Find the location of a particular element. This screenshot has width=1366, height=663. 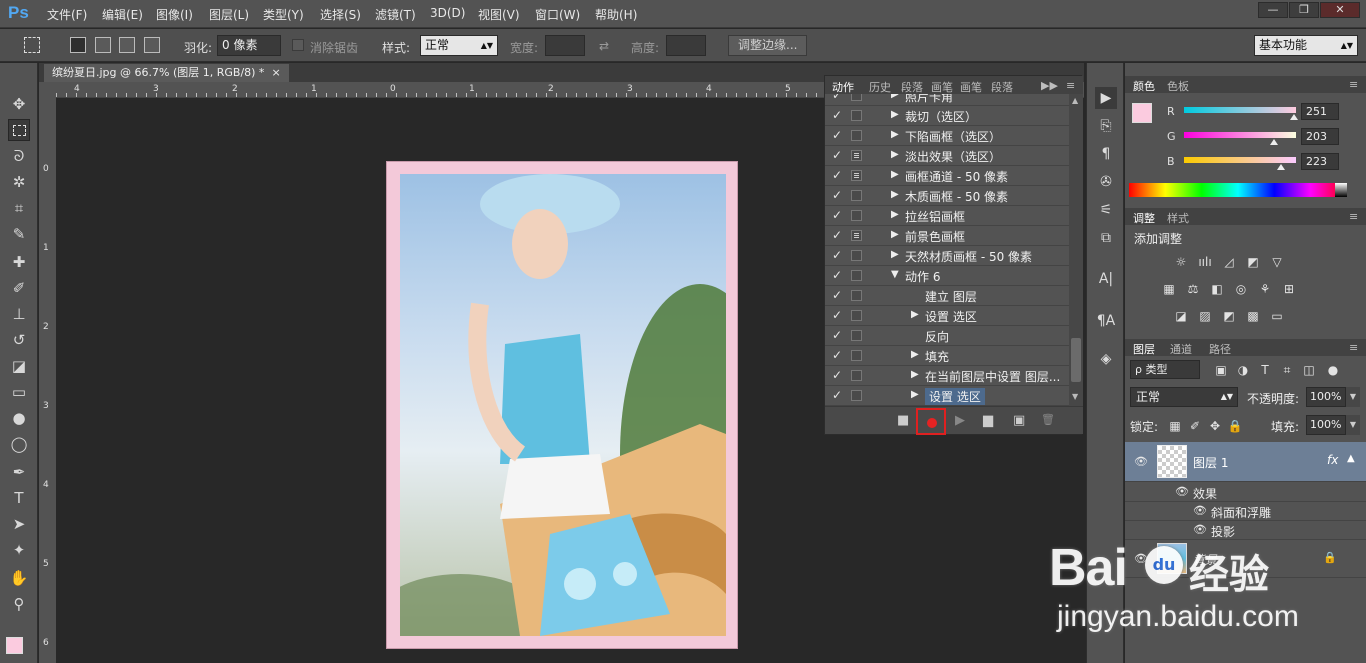

lock-pixels-icon: ✐ is located at coordinates (1195, 426).